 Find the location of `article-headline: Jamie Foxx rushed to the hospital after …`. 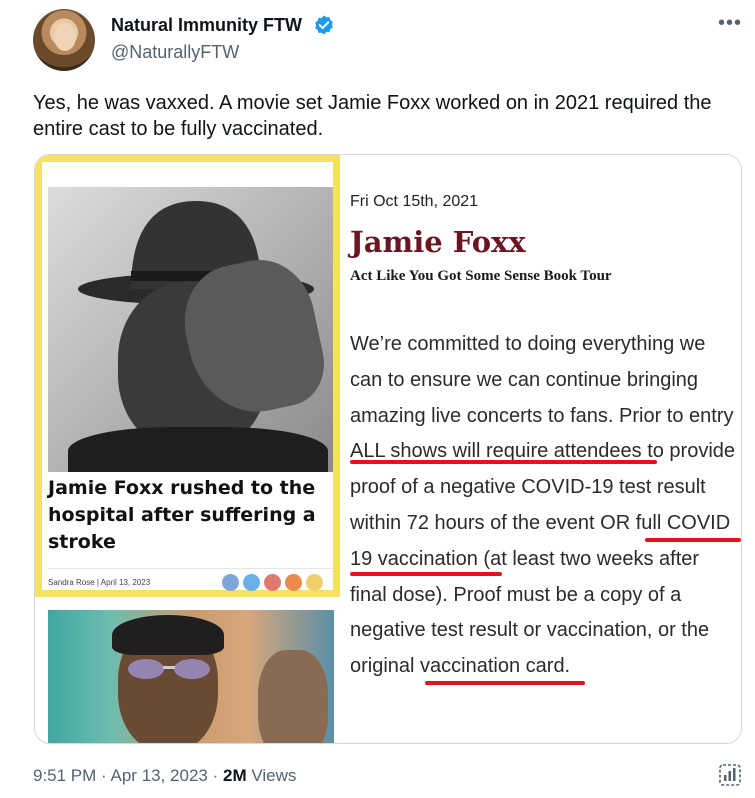

article-headline: Jamie Foxx rushed to the hospital after … is located at coordinates (182, 515).